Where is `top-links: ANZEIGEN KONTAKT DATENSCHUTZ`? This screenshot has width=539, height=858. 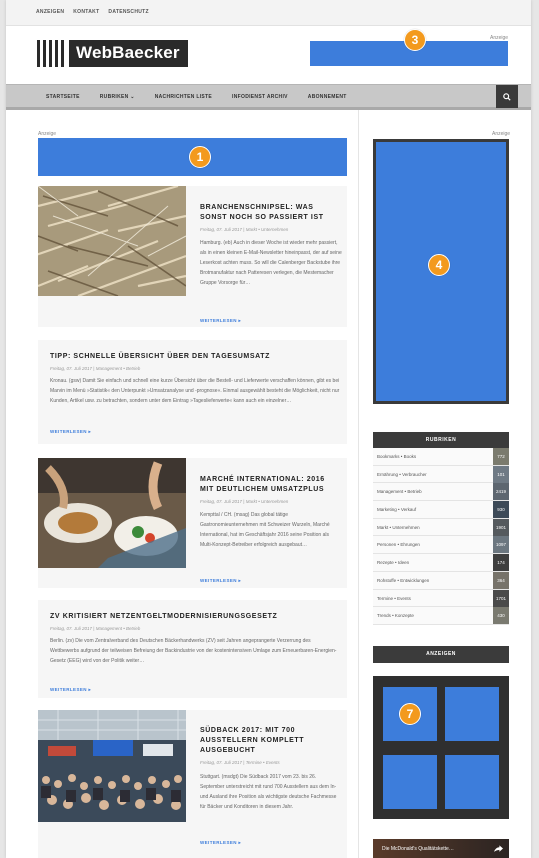
top-links: ANZEIGEN KONTAKT DATENSCHUTZ is located at coordinates (92, 12).